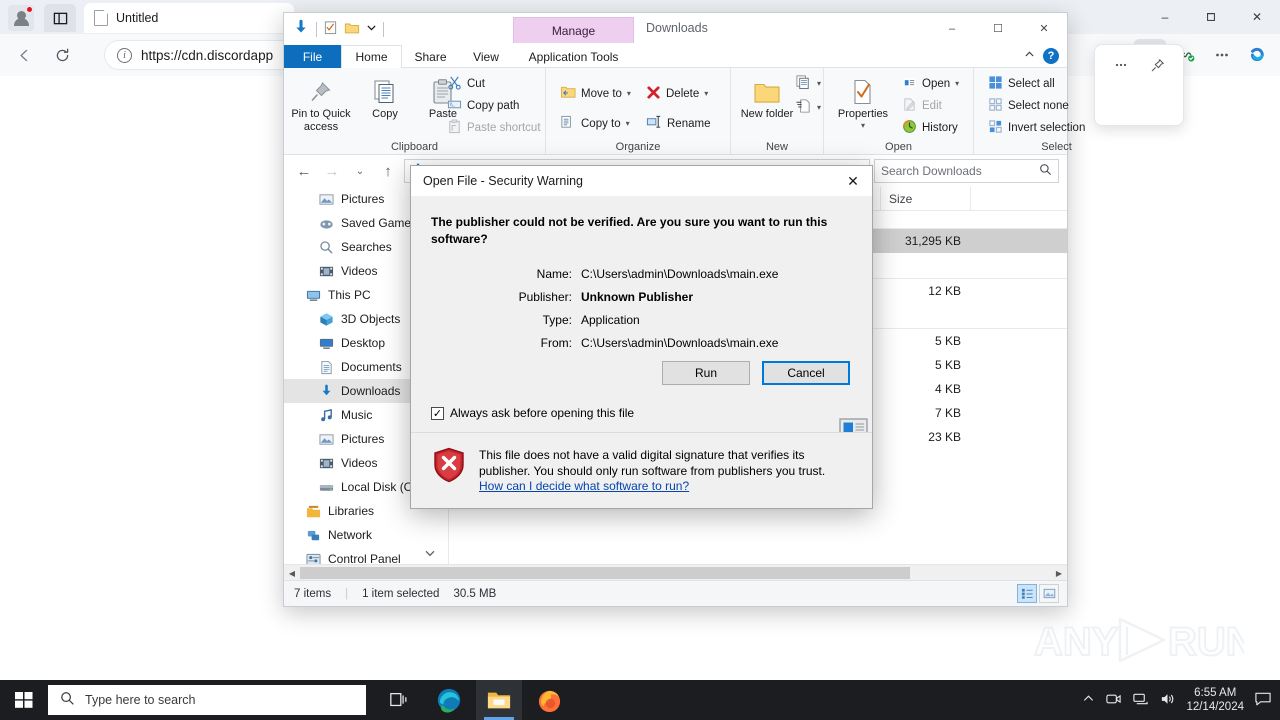  I want to click on taskbar: Type here to search 6:55 AM 12/14/2024, so click(640, 700).